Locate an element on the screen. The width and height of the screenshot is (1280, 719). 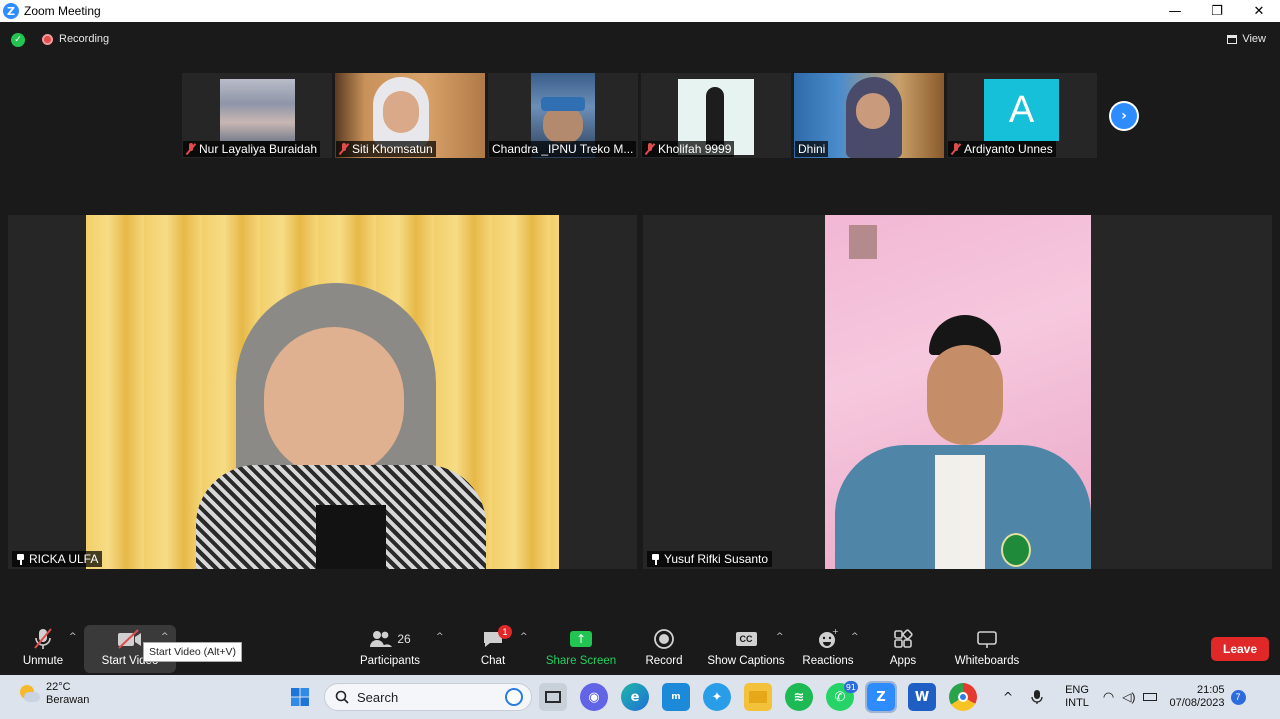
chat-options-chevron-icon: ^ is located at coordinates (524, 637).